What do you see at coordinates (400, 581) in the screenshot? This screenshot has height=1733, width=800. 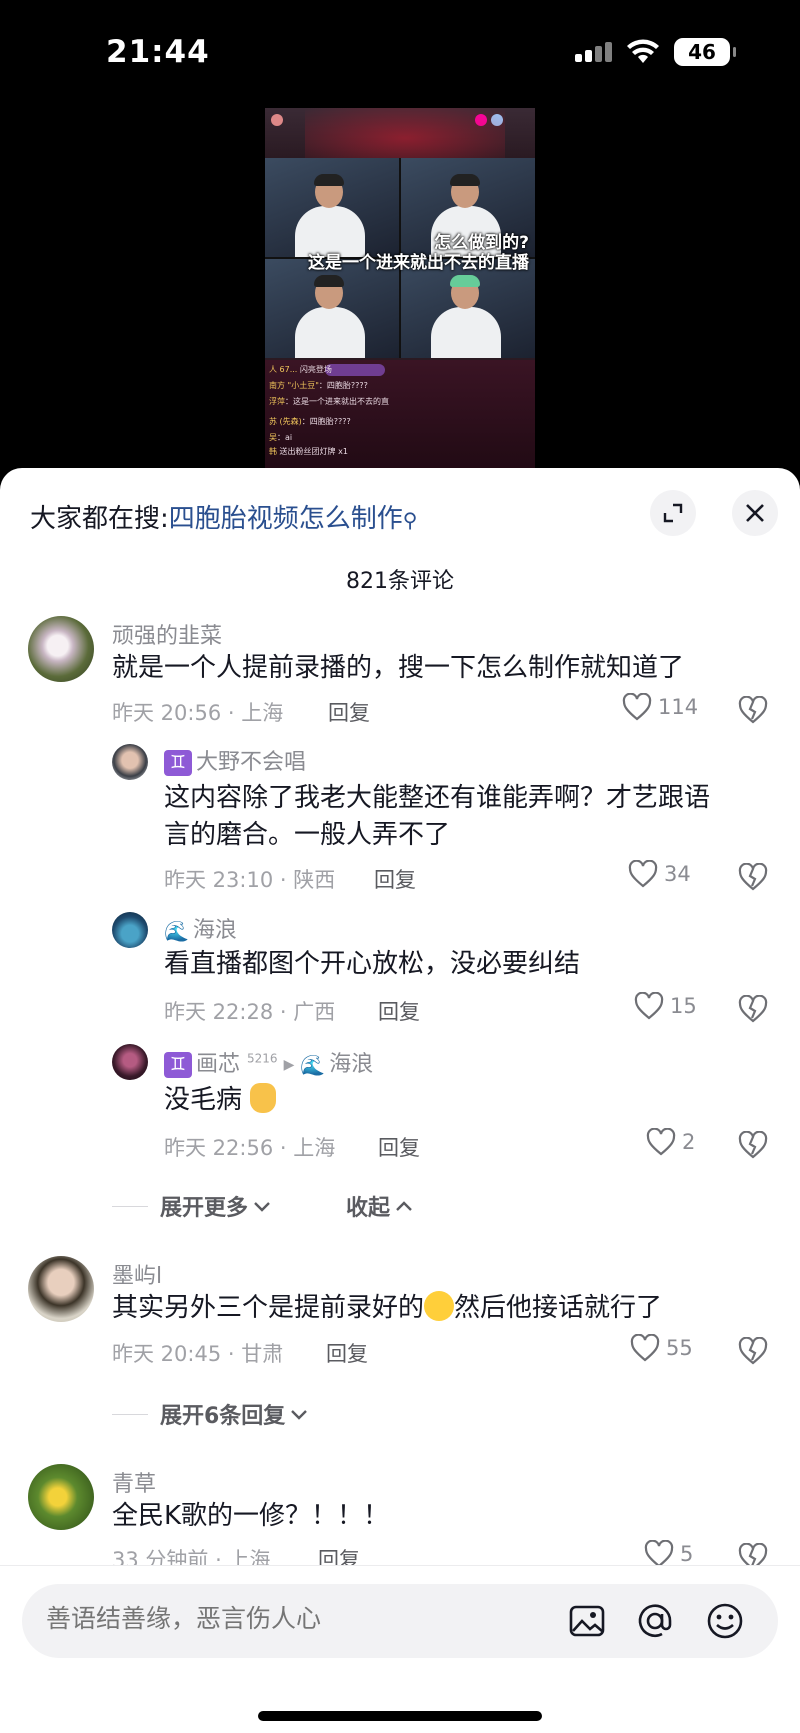 I see `comment-count: 821条评论` at bounding box center [400, 581].